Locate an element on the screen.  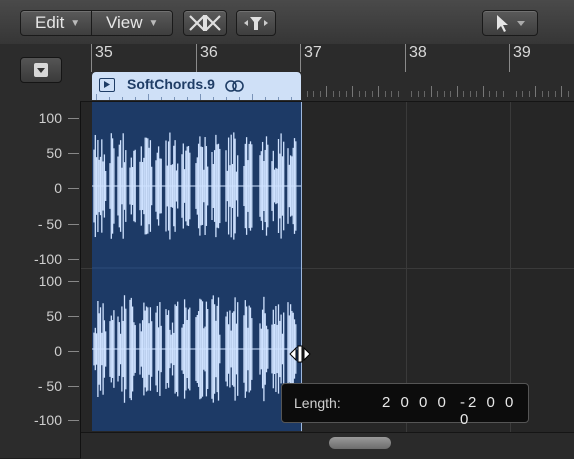
loop-icon is located at coordinates (234, 86).